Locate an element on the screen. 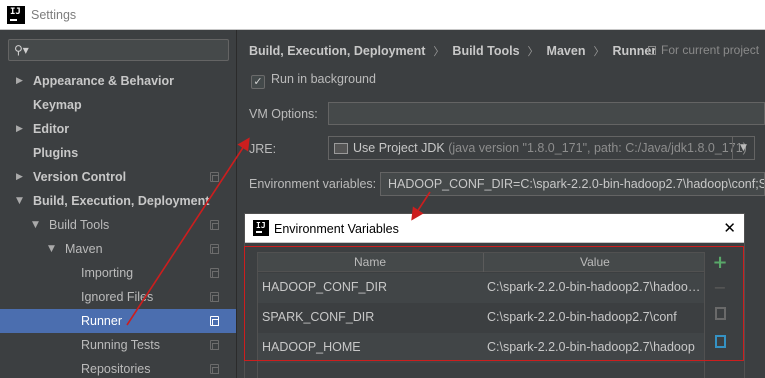 The height and width of the screenshot is (378, 765). env-name-cell: HADOOP_HOME is located at coordinates (311, 347).